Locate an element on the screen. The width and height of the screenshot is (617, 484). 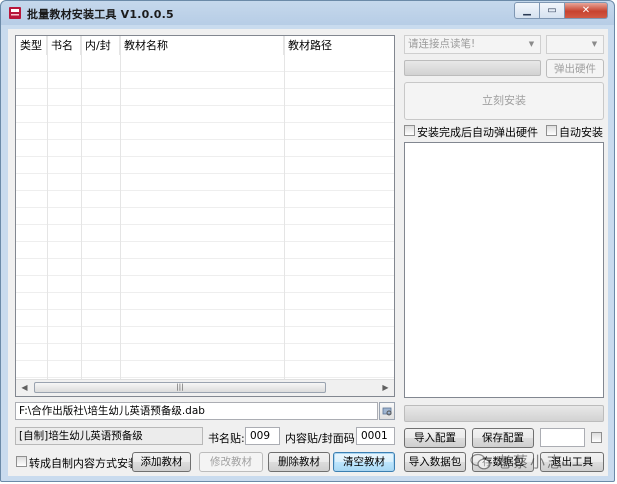
scroll-right-icon: ▶ is located at coordinates (385, 388).